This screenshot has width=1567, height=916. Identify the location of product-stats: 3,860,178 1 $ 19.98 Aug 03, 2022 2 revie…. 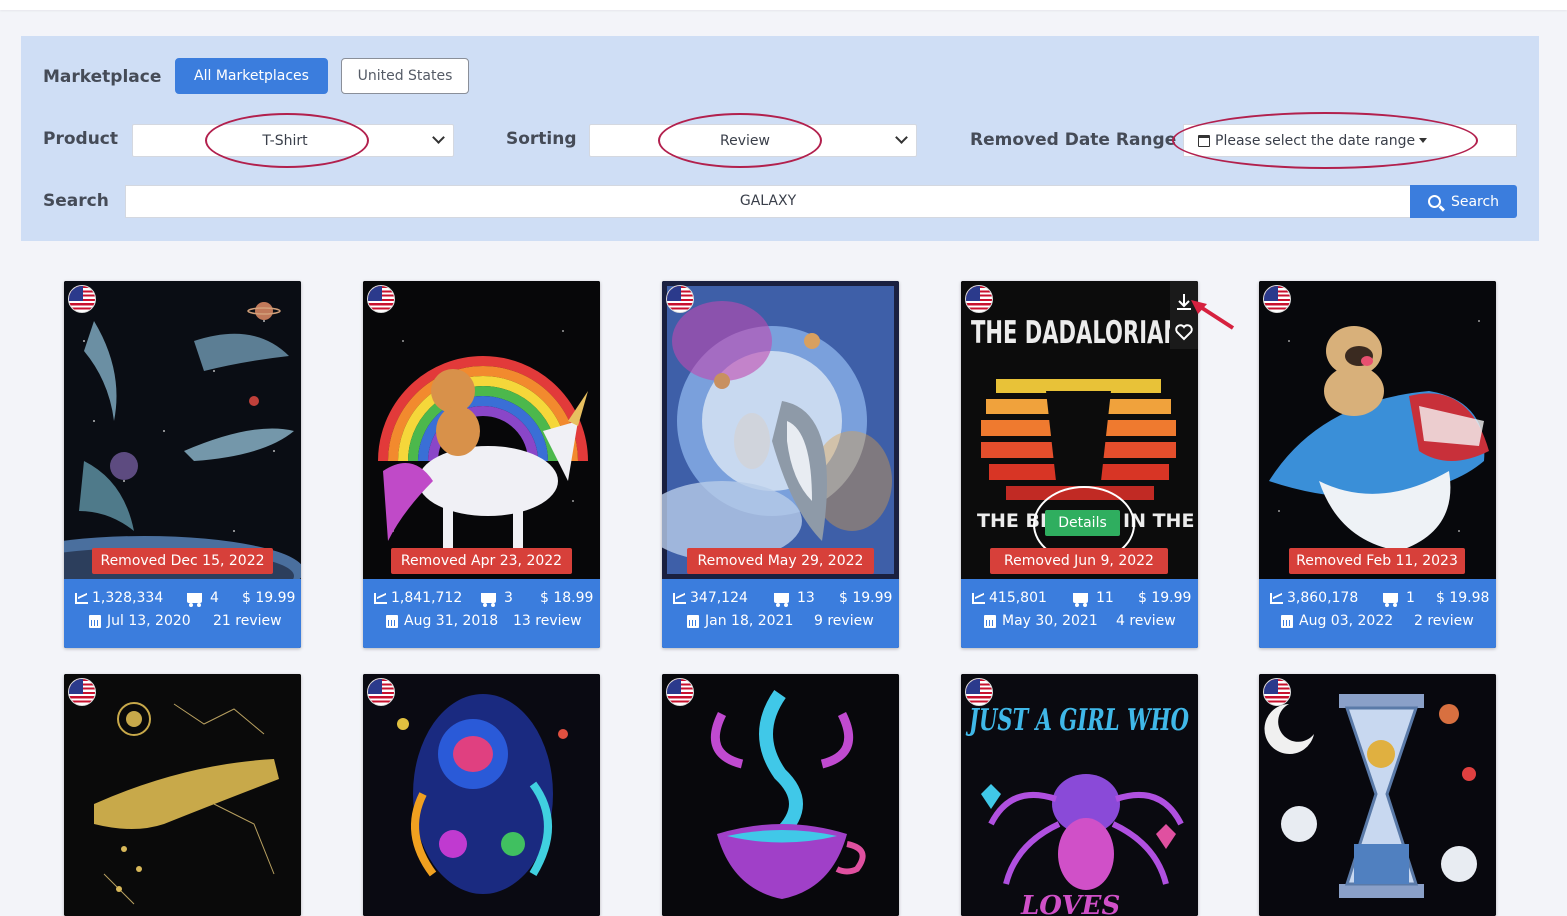
(1377, 613).